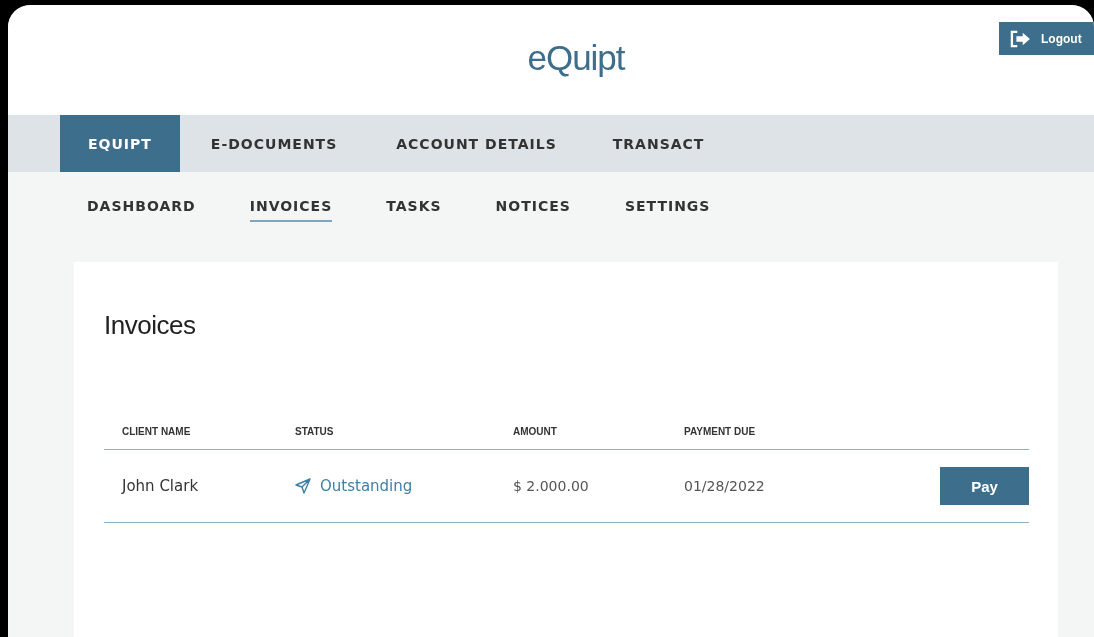 The width and height of the screenshot is (1094, 637). Describe the element at coordinates (476, 143) in the screenshot. I see `nav-tab: ACCOUNT DETAILS` at that location.